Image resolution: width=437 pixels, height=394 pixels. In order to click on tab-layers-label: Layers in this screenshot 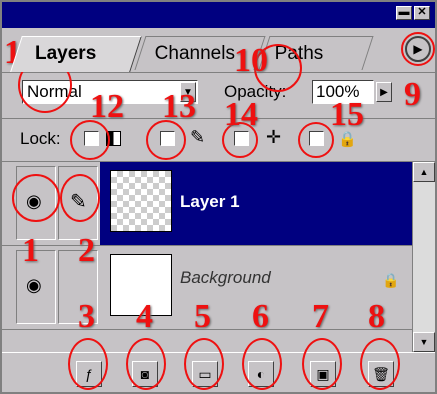, I will do `click(66, 53)`.